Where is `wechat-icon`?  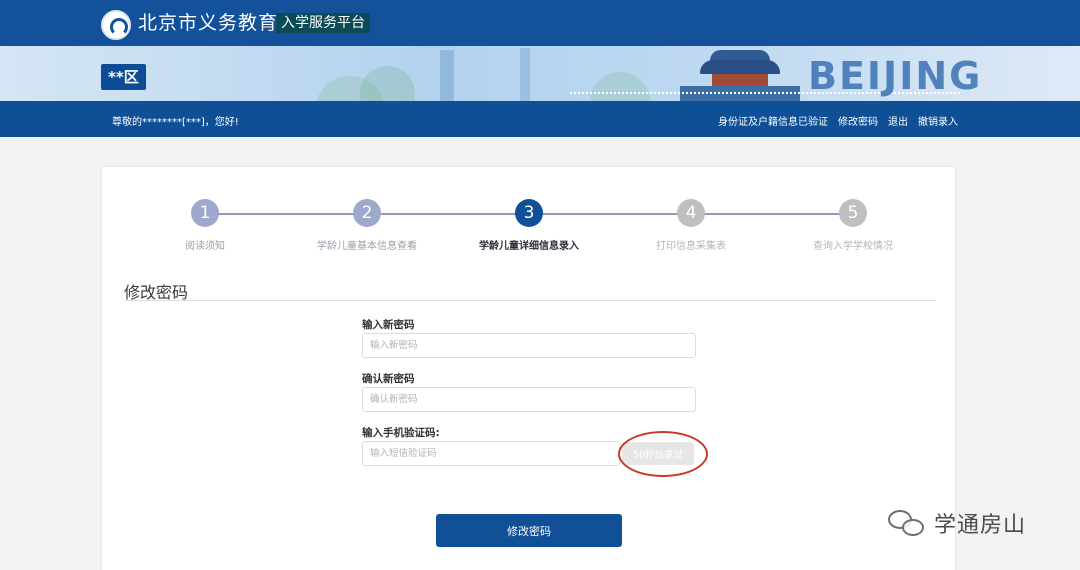
wechat-icon is located at coordinates (908, 523).